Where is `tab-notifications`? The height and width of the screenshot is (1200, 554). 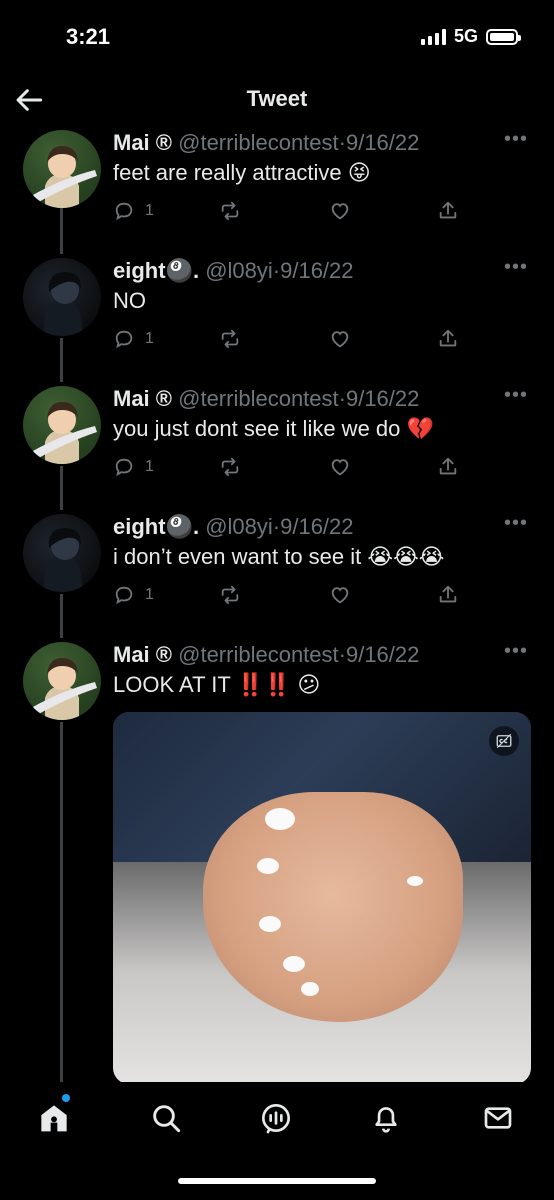
tab-notifications is located at coordinates (387, 1119).